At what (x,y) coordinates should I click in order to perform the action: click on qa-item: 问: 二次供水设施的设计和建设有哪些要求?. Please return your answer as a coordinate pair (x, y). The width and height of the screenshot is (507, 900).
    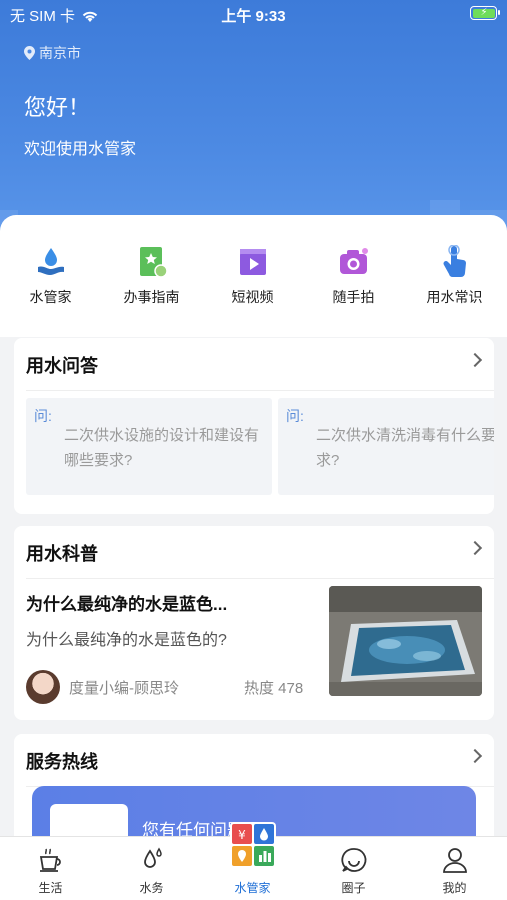
    Looking at the image, I should click on (149, 446).